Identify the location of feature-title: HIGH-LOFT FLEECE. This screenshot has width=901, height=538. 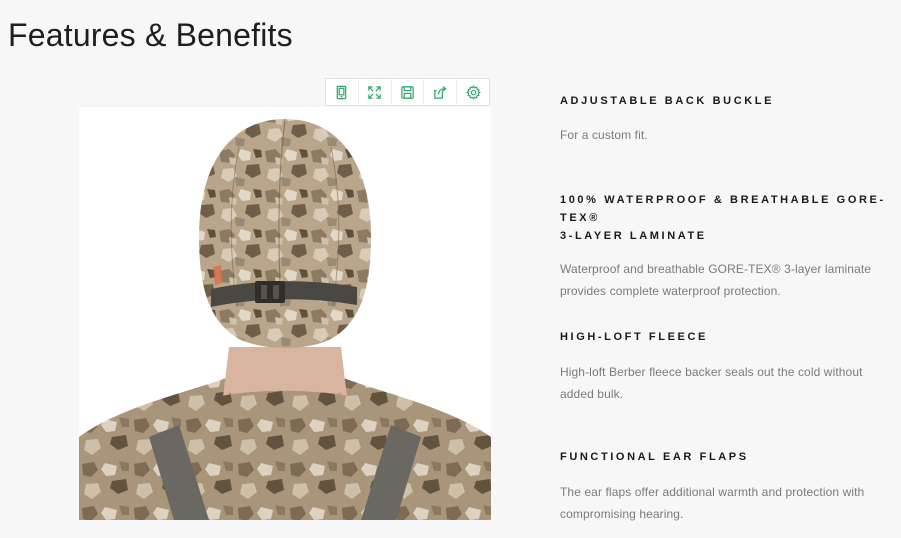
(634, 337).